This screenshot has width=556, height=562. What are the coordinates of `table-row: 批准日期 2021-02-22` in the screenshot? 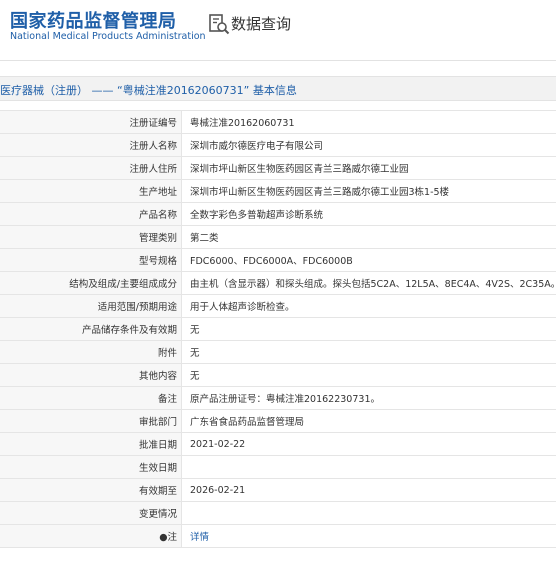 It's located at (278, 444).